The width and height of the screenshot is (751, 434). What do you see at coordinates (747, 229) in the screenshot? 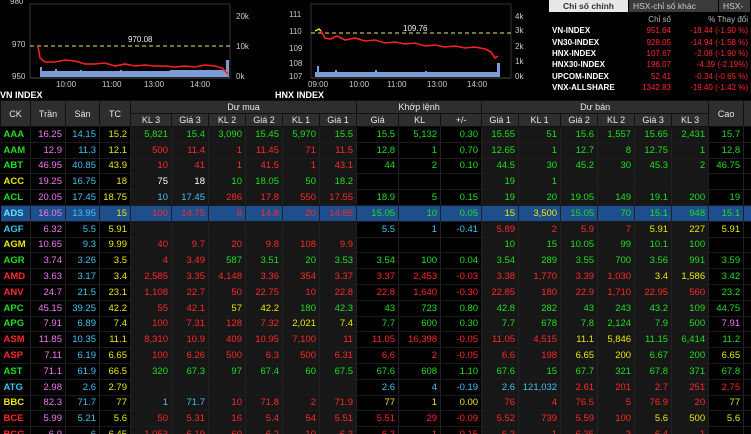
I see `low-price` at bounding box center [747, 229].